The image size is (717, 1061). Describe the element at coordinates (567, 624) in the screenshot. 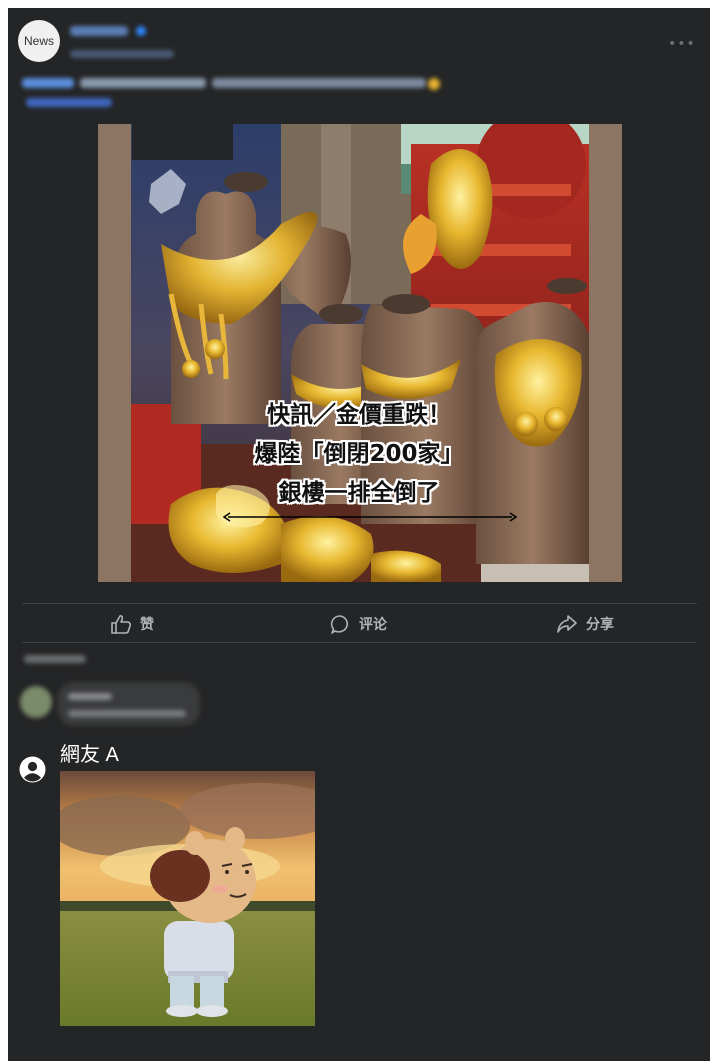

I see `share-arrow-icon` at that location.